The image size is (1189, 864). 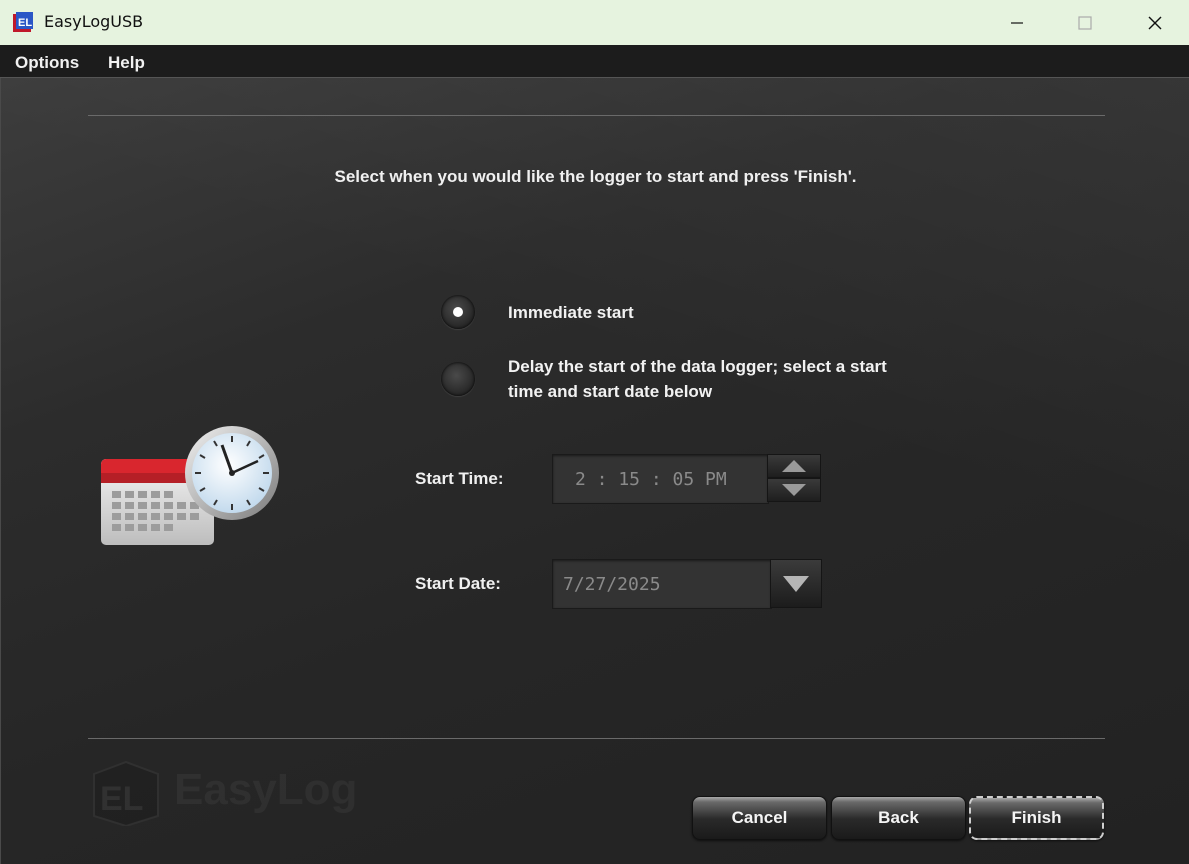 What do you see at coordinates (662, 584) in the screenshot?
I see `start-date-field: 7/27/2025` at bounding box center [662, 584].